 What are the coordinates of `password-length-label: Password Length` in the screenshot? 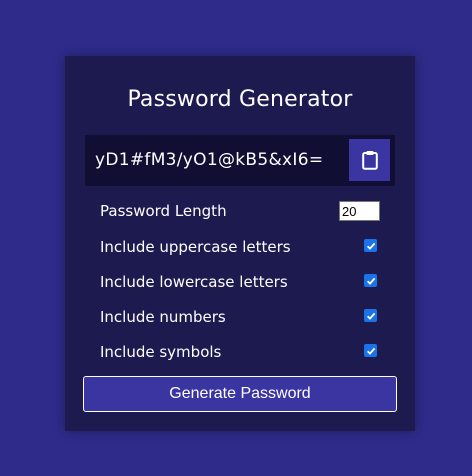 It's located at (163, 211).